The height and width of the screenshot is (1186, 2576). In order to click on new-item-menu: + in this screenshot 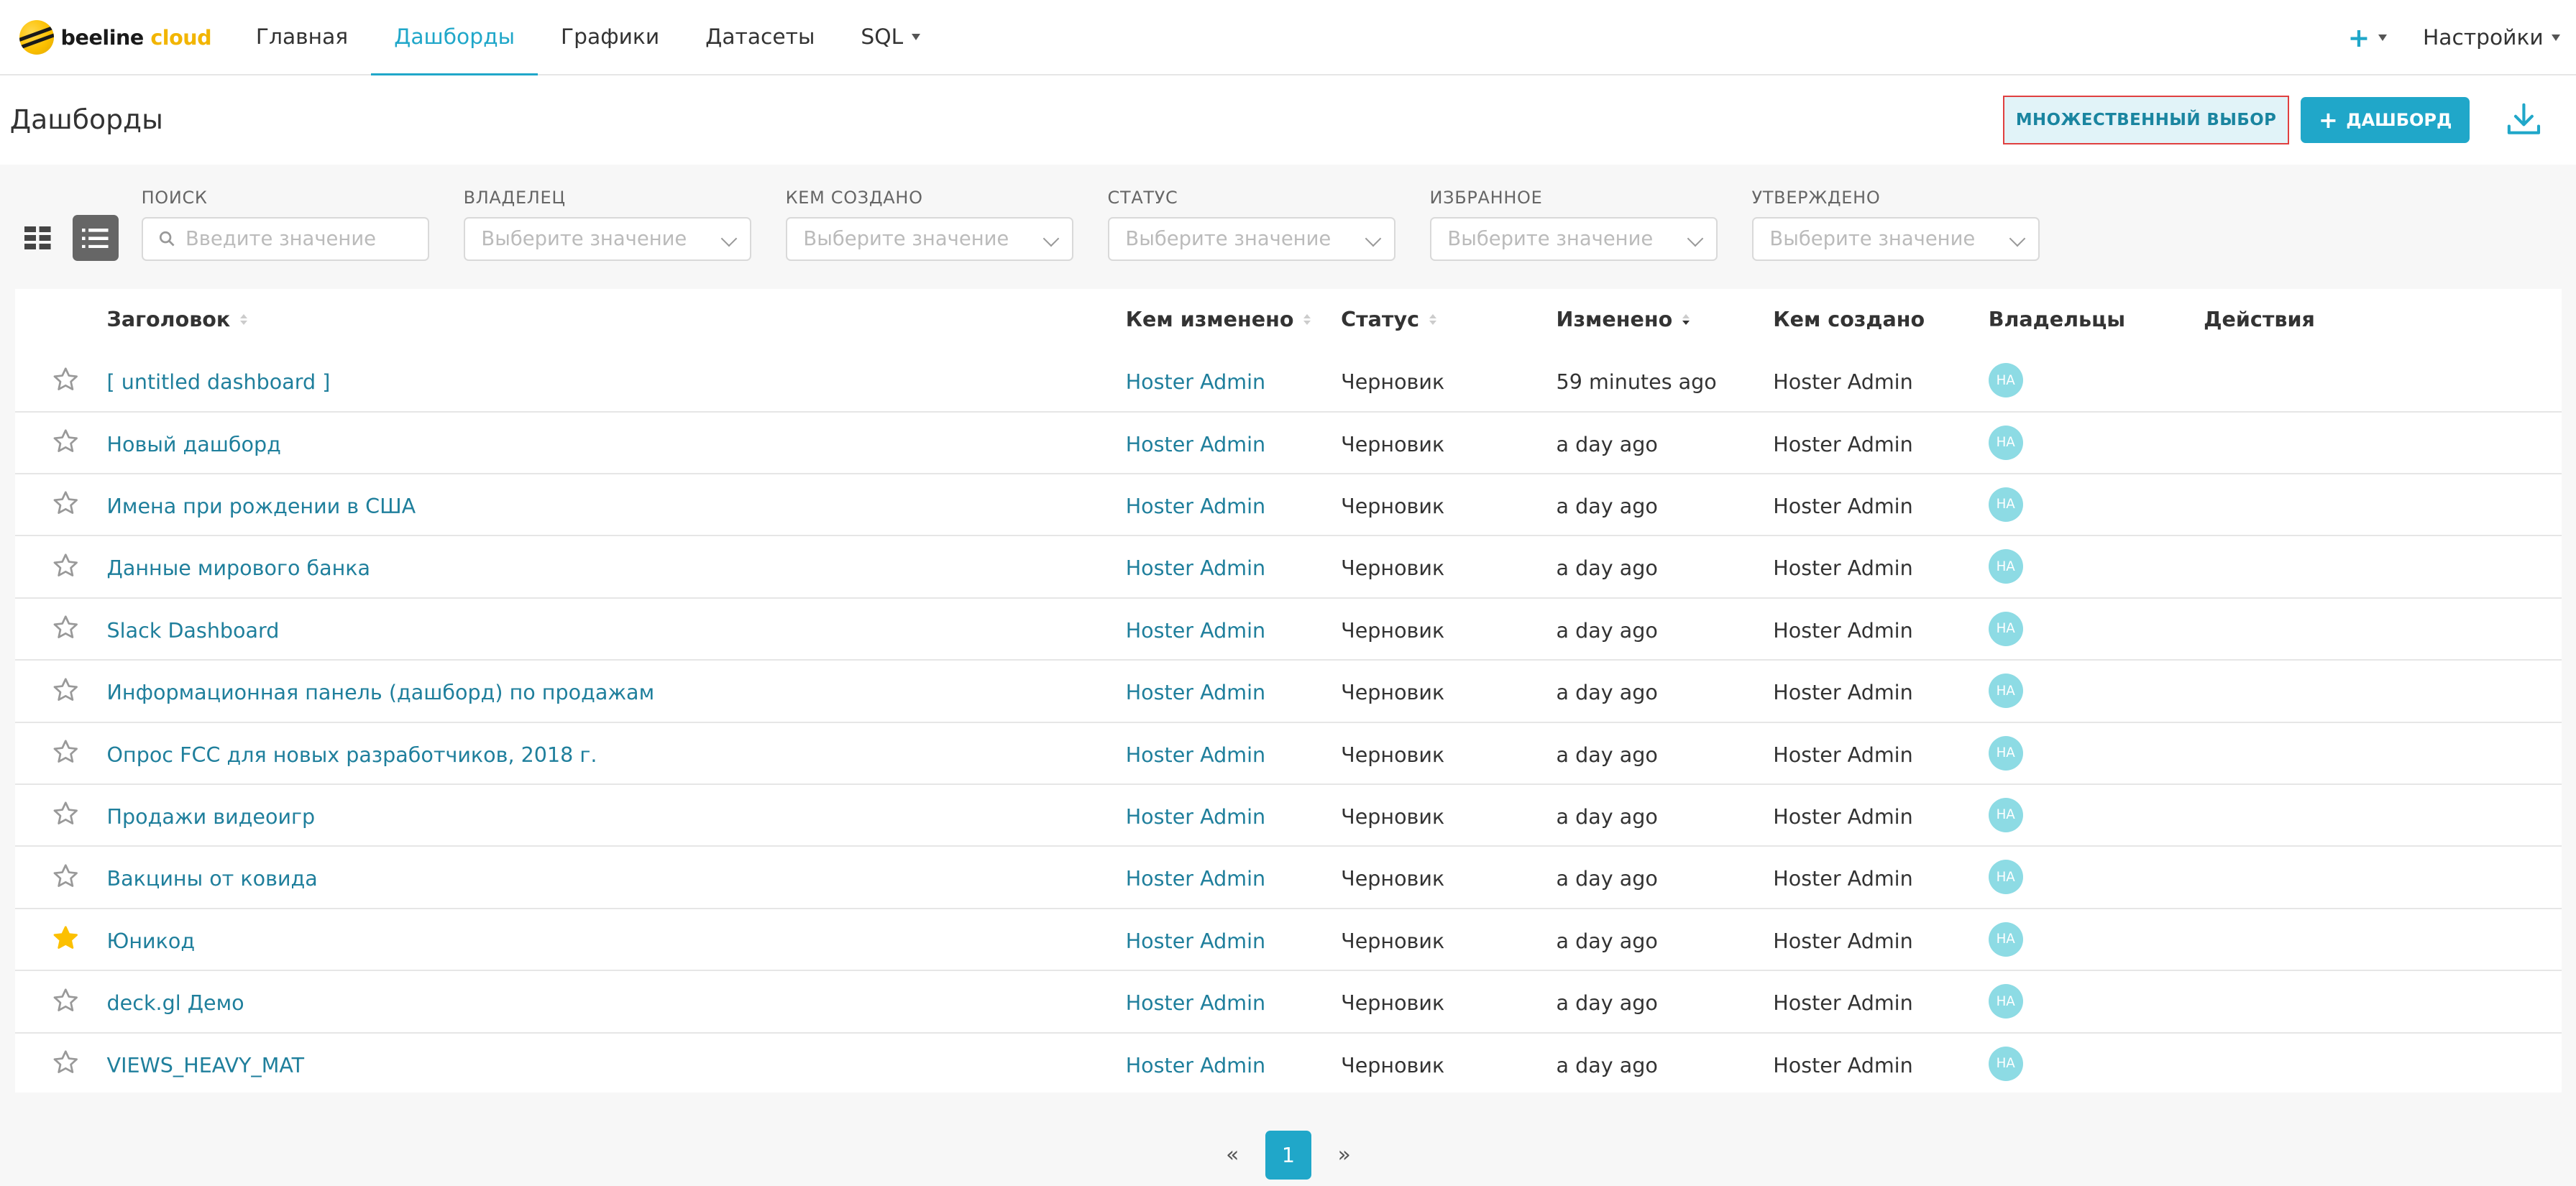, I will do `click(2367, 37)`.